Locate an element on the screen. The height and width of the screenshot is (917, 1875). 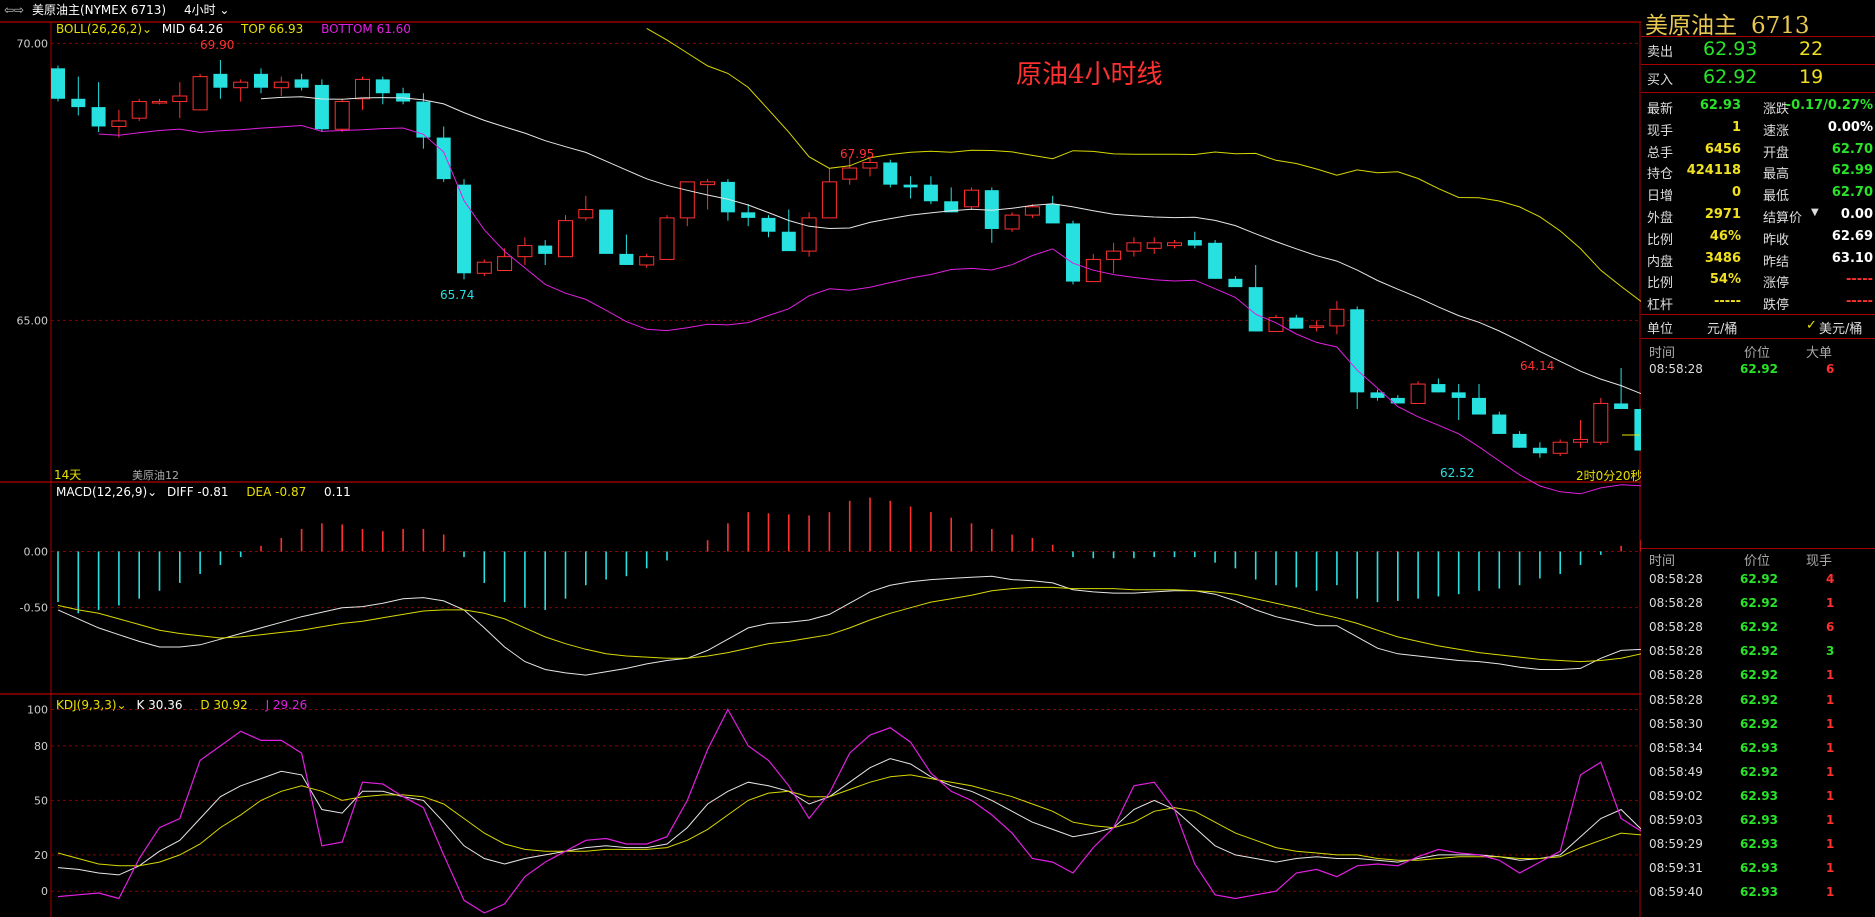
stat-label: 最高 is located at coordinates (1776, 175).